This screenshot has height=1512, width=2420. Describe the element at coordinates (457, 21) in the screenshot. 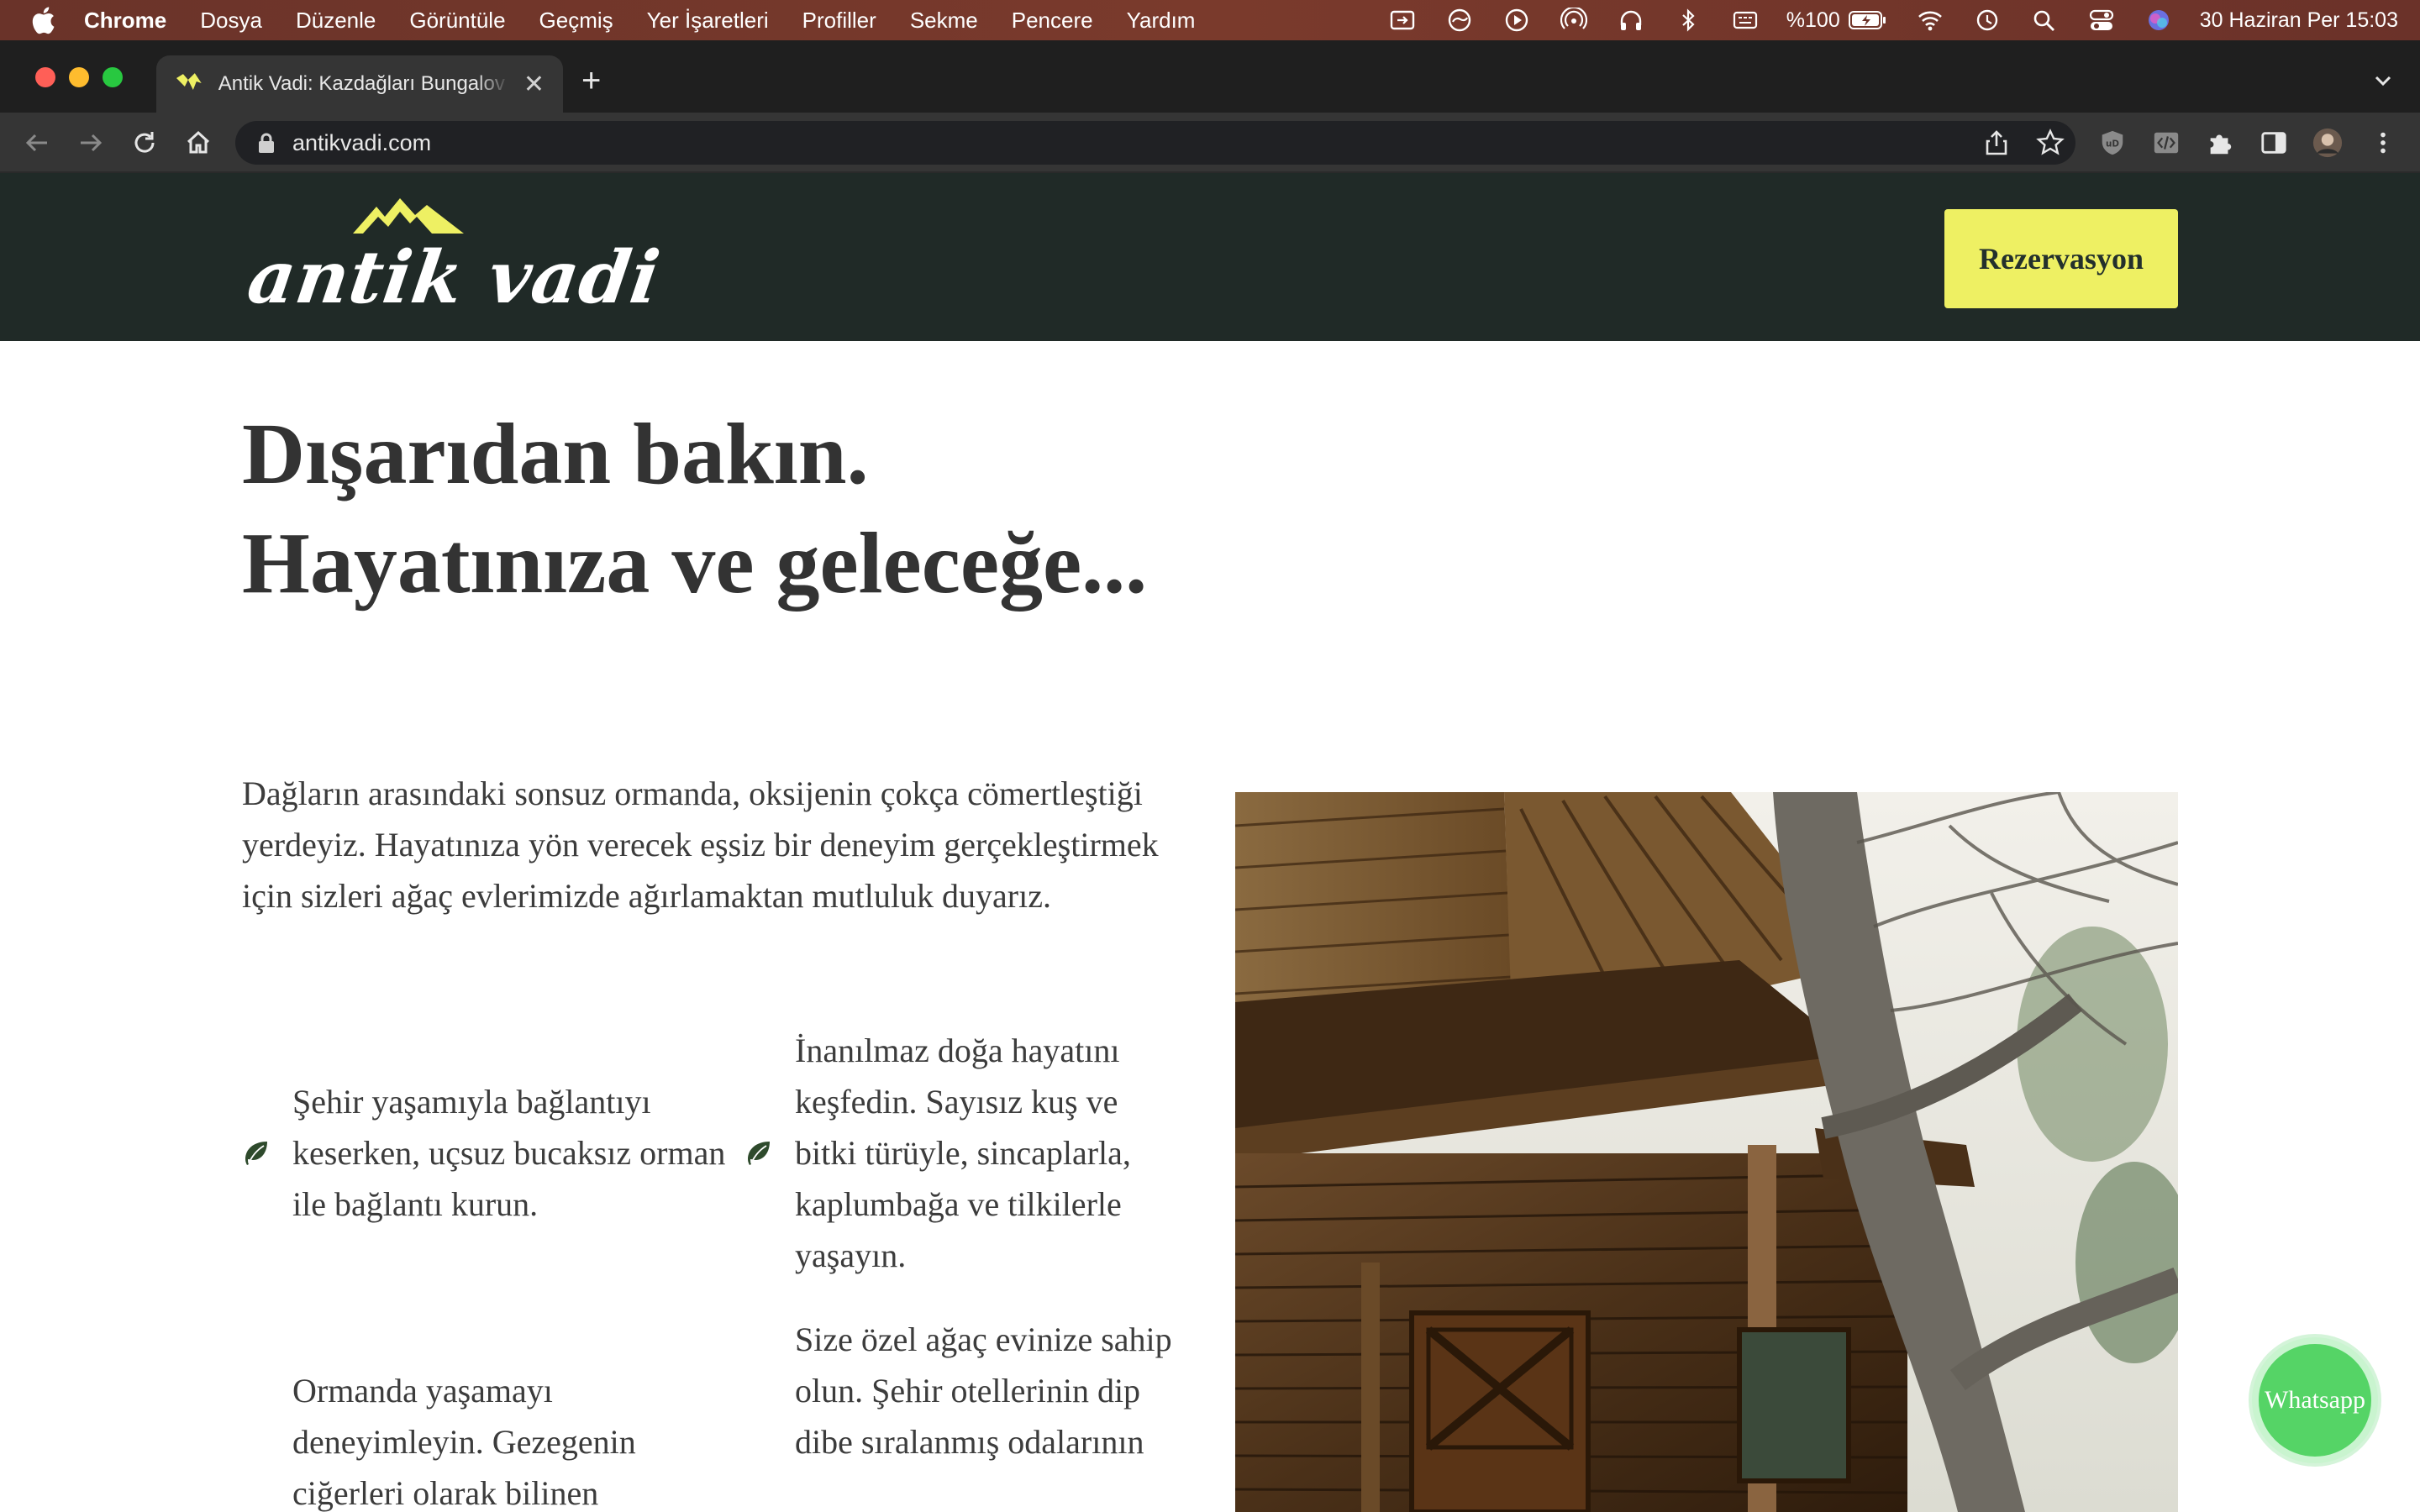

I see `menu-goruntule: Görüntüle` at that location.